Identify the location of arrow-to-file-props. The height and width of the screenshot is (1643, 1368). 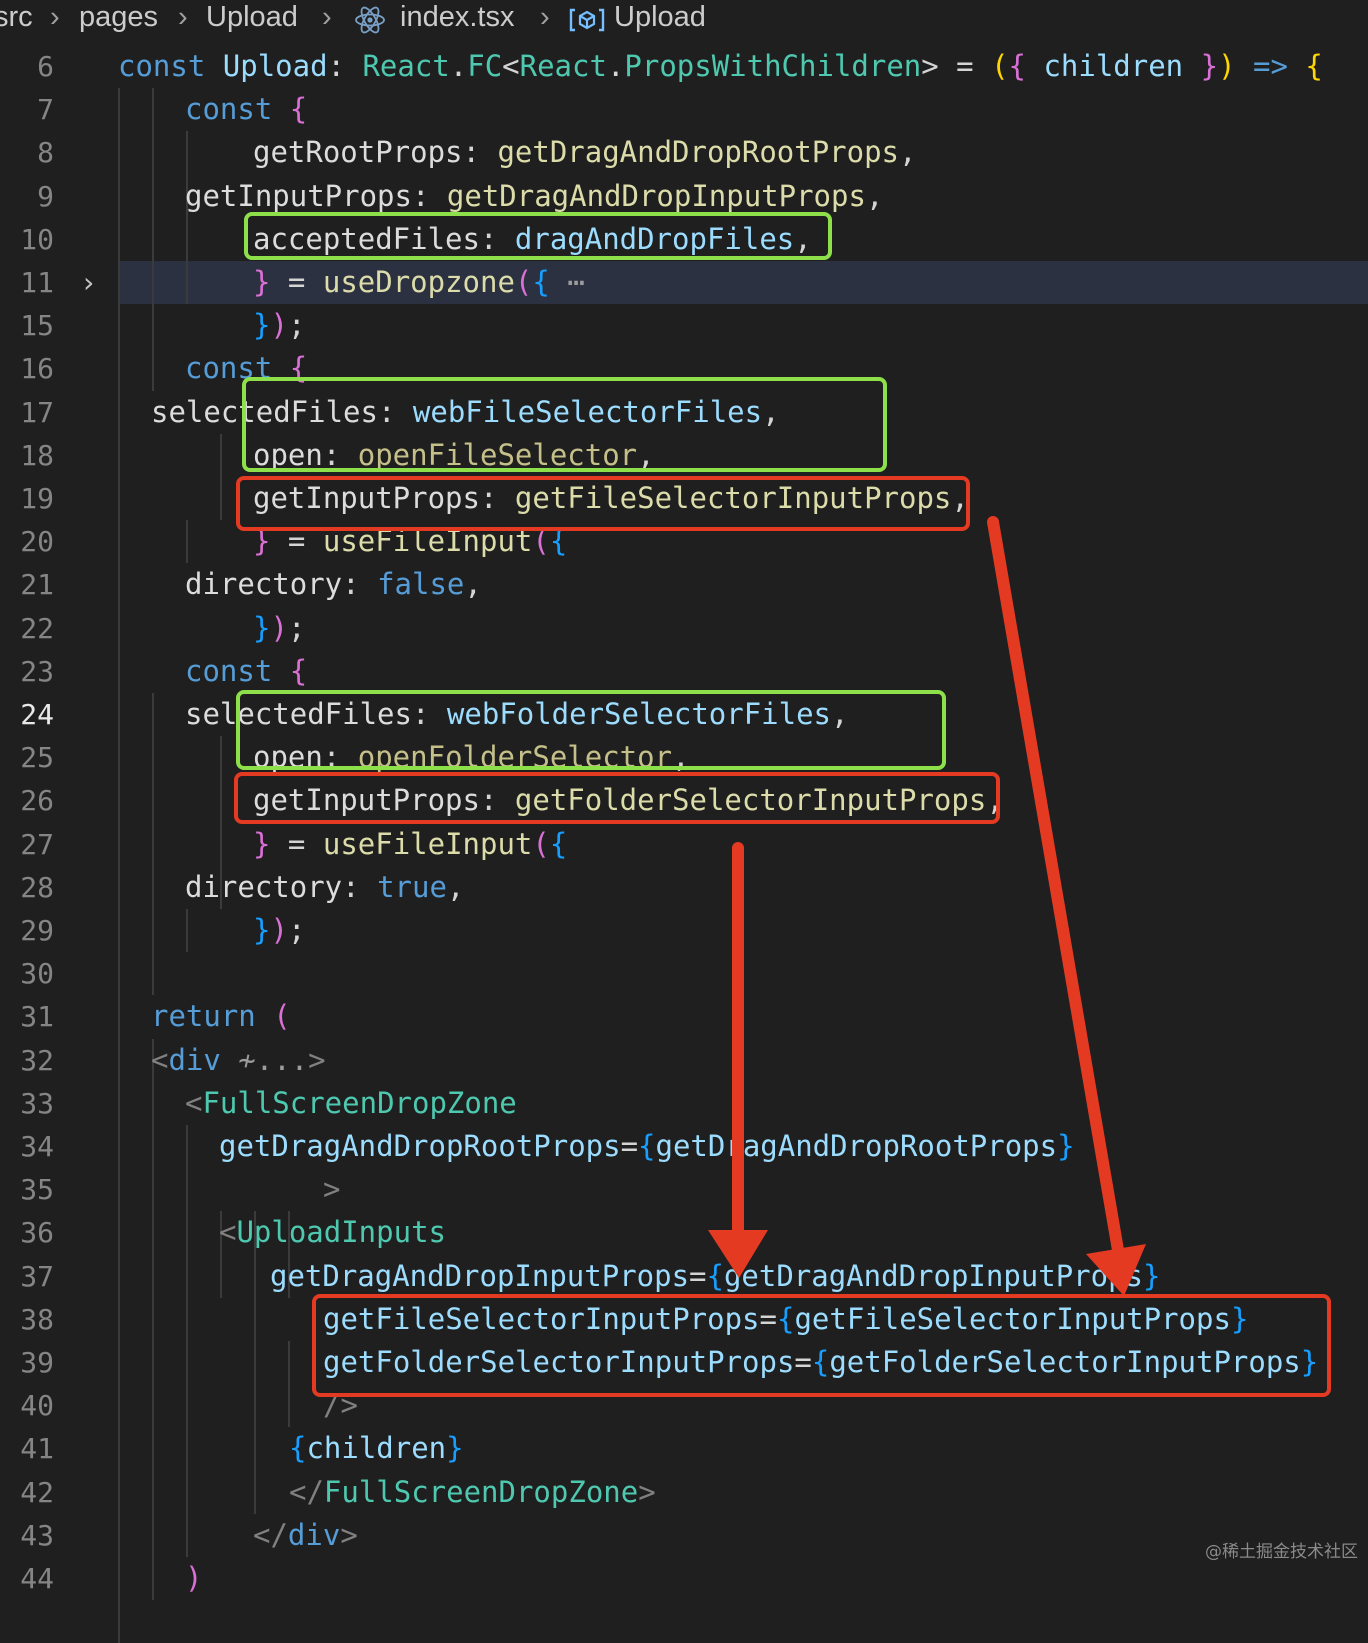
(1066, 906).